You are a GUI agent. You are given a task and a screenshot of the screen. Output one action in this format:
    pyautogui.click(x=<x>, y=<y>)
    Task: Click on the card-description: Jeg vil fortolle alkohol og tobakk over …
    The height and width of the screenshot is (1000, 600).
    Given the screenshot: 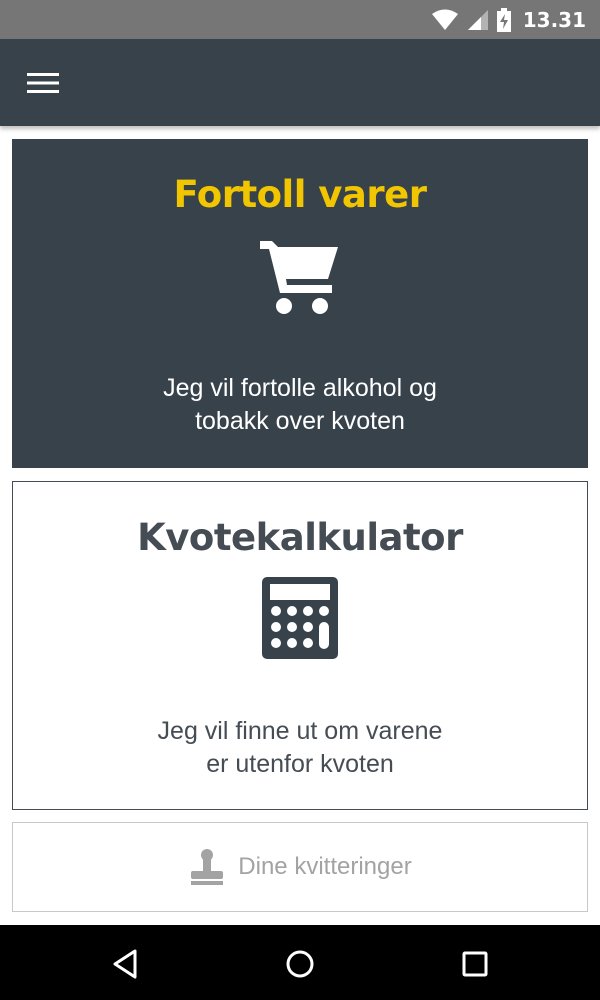 What is the action you would take?
    pyautogui.click(x=300, y=404)
    